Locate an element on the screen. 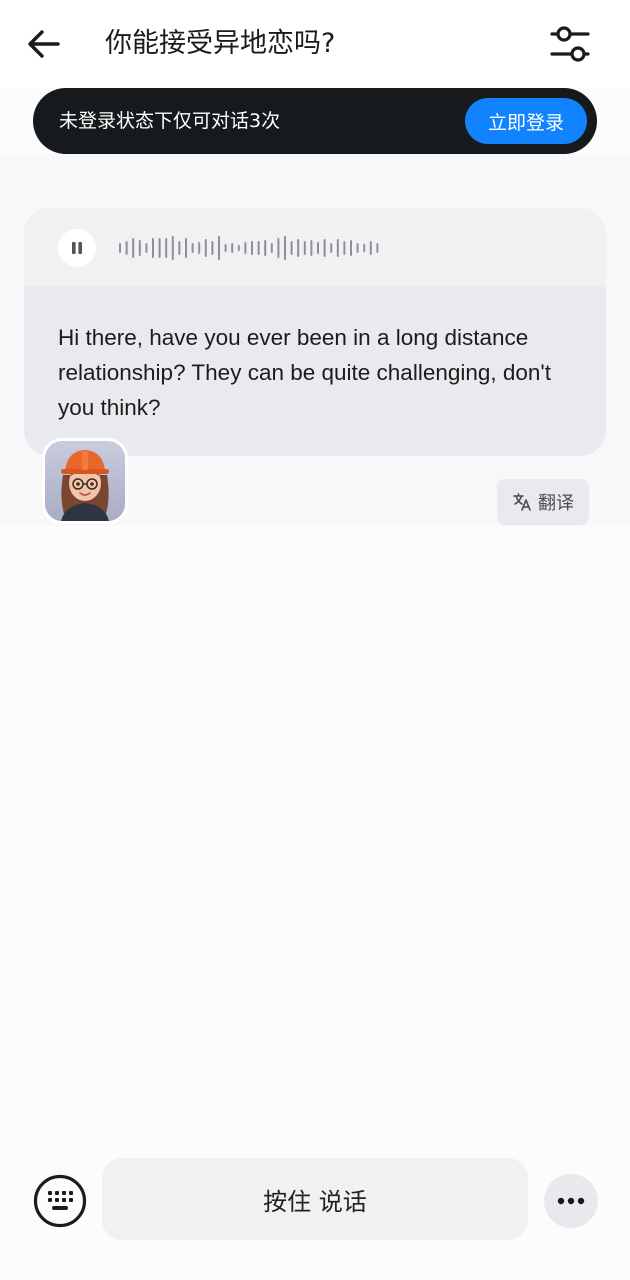 The image size is (630, 1280). translate-icon is located at coordinates (522, 502).